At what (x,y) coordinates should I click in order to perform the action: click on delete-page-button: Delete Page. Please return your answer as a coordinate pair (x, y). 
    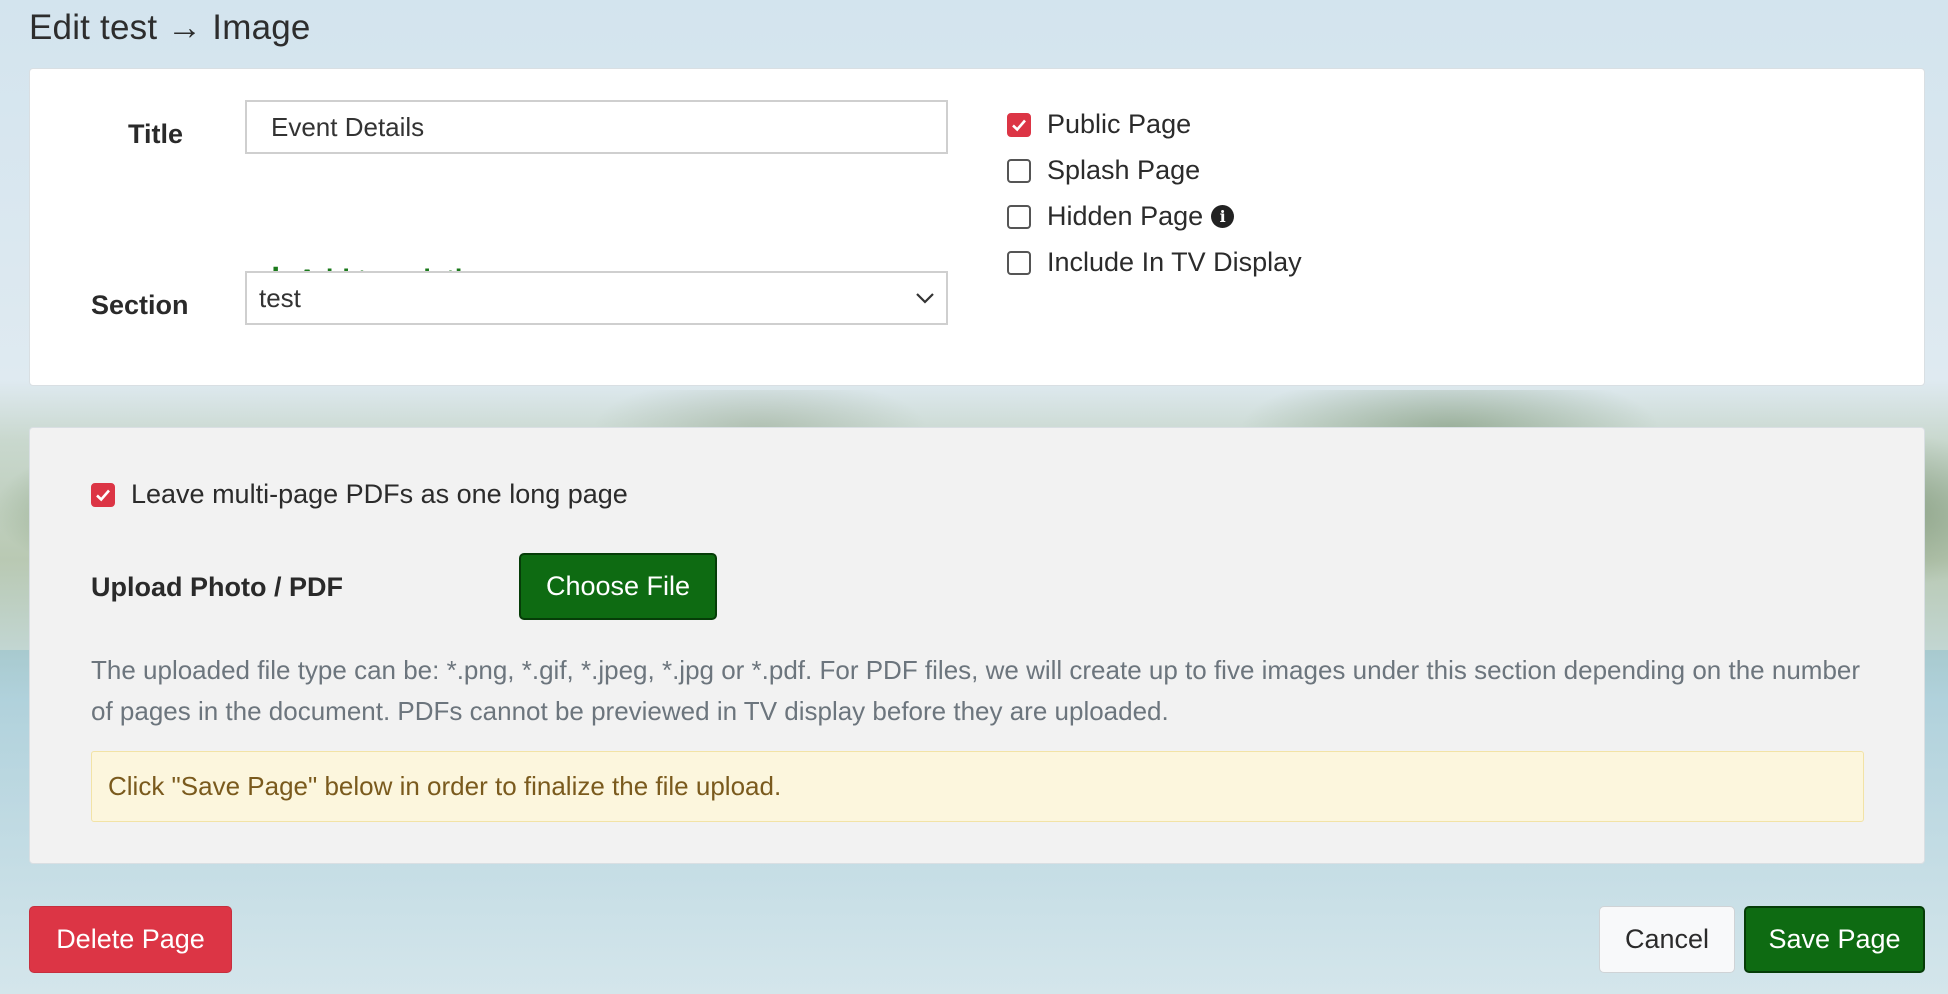
    Looking at the image, I should click on (130, 939).